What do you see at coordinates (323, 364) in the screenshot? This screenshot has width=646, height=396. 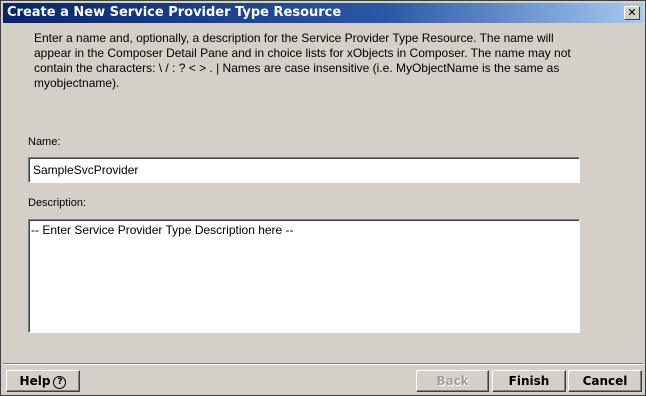 I see `footer-separator` at bounding box center [323, 364].